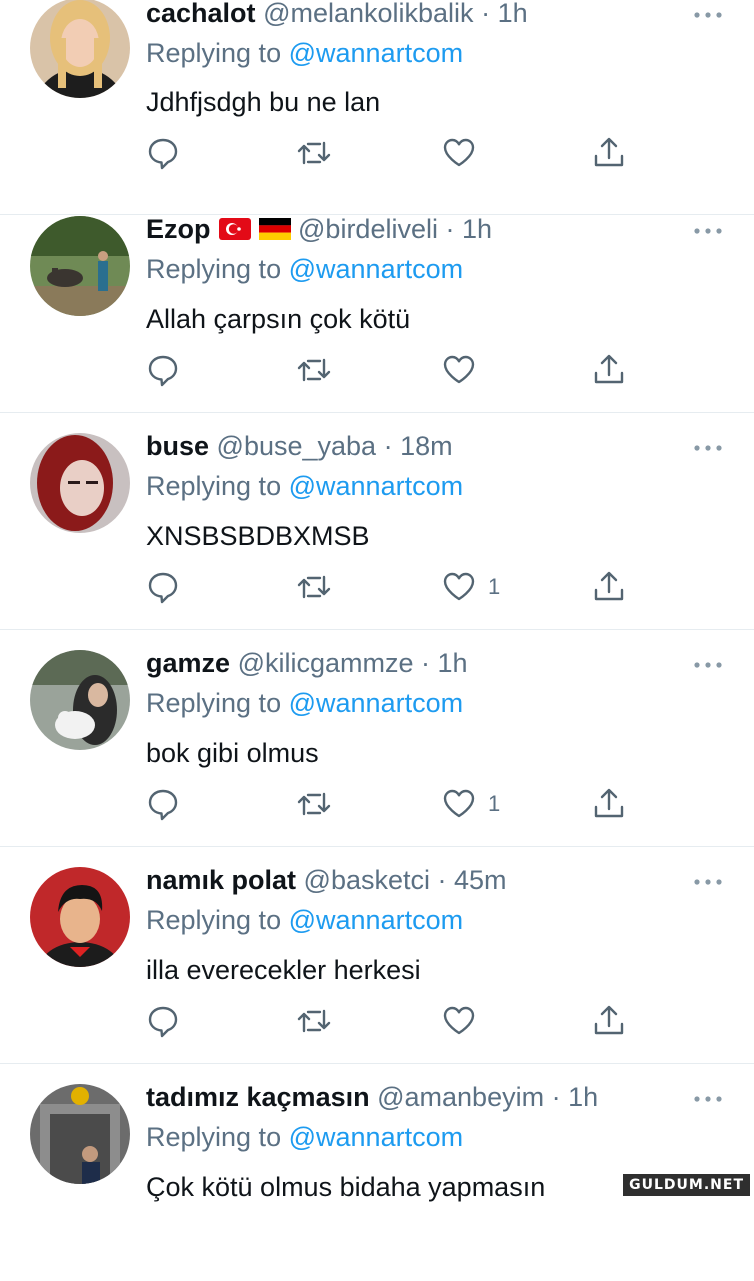 Image resolution: width=754 pixels, height=1281 pixels. I want to click on tweet-header: Ezop @birdeliveli · 1h, so click(319, 229).